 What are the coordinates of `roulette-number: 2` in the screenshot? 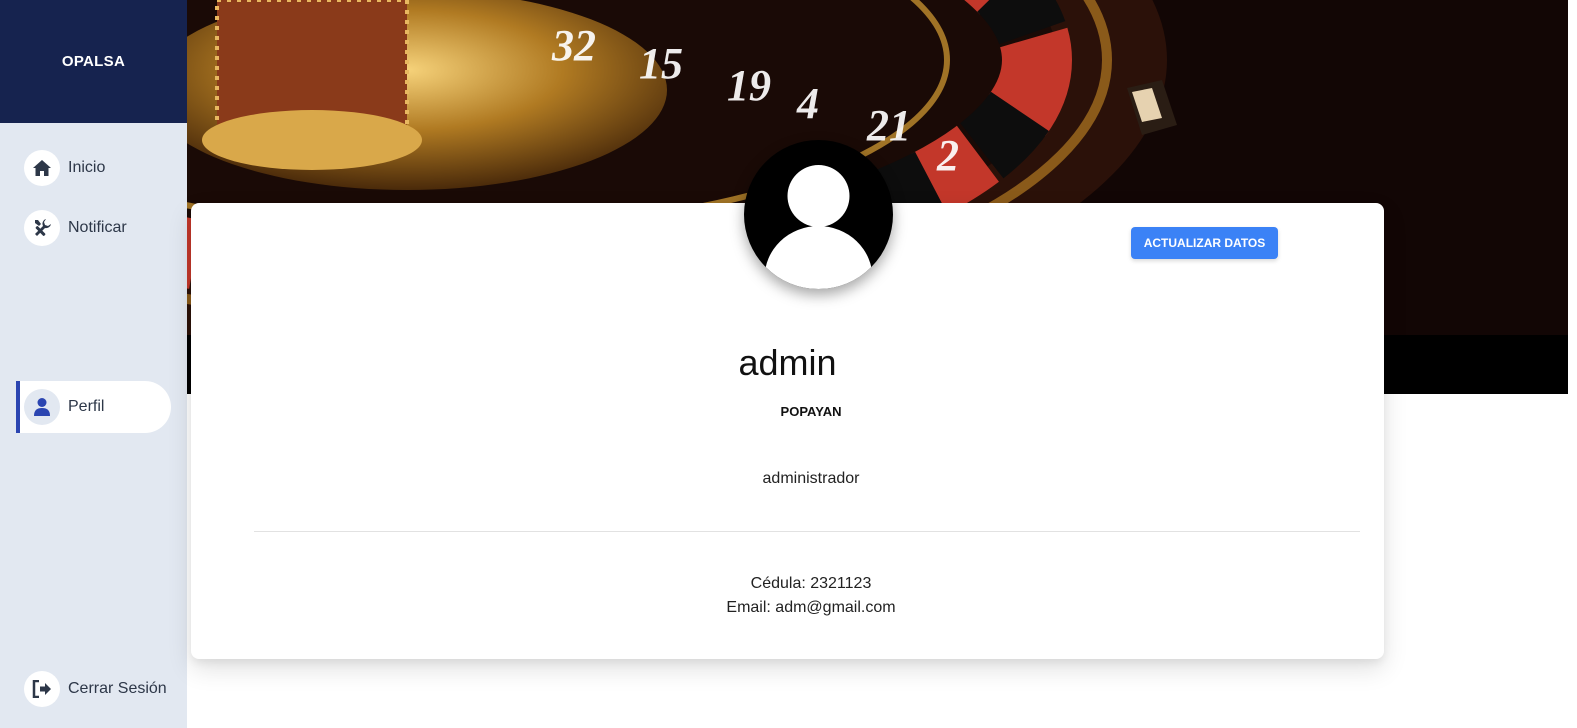 It's located at (947, 155).